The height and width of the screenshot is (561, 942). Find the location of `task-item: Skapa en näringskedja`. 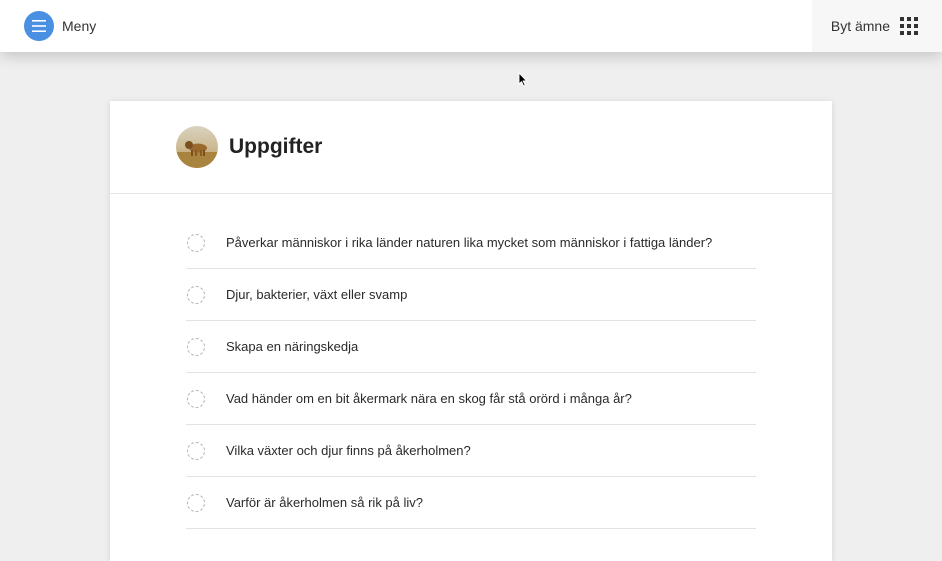

task-item: Skapa en näringskedja is located at coordinates (471, 347).